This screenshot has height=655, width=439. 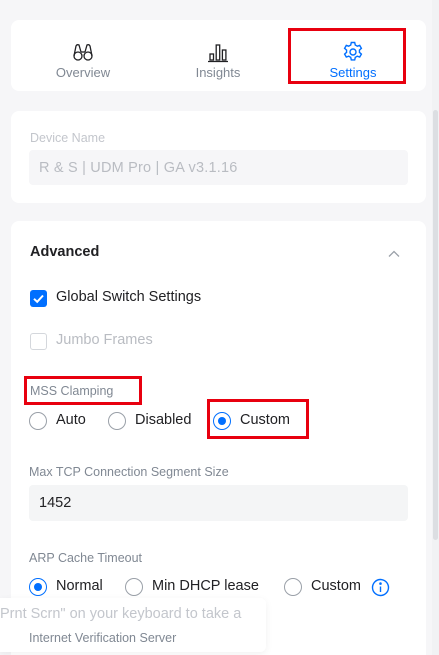 What do you see at coordinates (38, 587) in the screenshot?
I see `arp-normal-radio` at bounding box center [38, 587].